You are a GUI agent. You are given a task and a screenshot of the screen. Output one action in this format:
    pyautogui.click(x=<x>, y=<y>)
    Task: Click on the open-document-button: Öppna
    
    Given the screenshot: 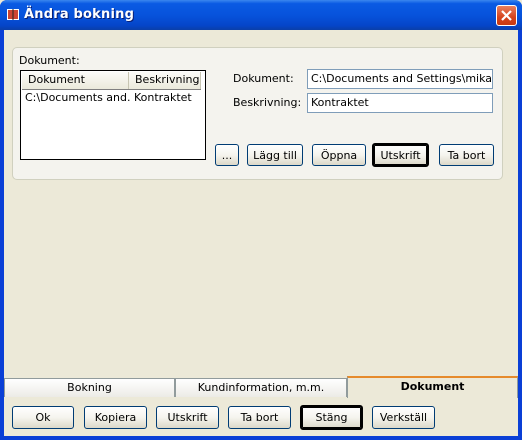 What is the action you would take?
    pyautogui.click(x=339, y=155)
    